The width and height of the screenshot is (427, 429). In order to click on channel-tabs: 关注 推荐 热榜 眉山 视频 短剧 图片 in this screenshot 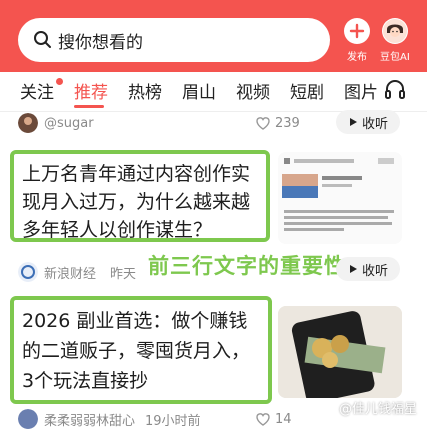, I will do `click(213, 90)`.